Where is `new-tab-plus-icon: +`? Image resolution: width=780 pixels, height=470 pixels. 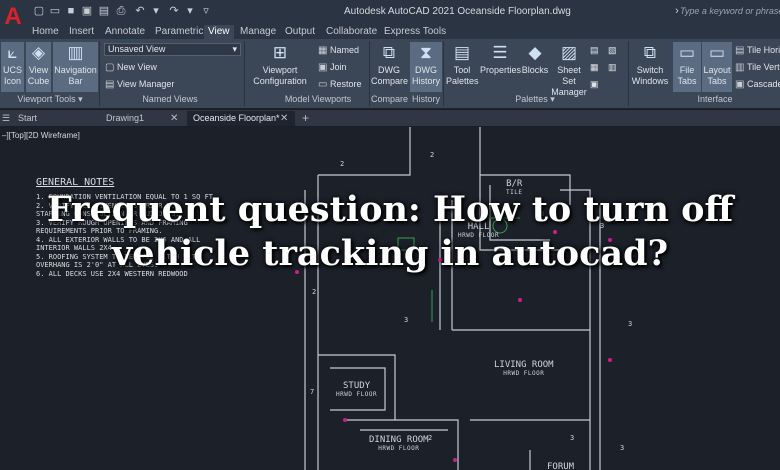
new-tab-plus-icon: + is located at coordinates (305, 118).